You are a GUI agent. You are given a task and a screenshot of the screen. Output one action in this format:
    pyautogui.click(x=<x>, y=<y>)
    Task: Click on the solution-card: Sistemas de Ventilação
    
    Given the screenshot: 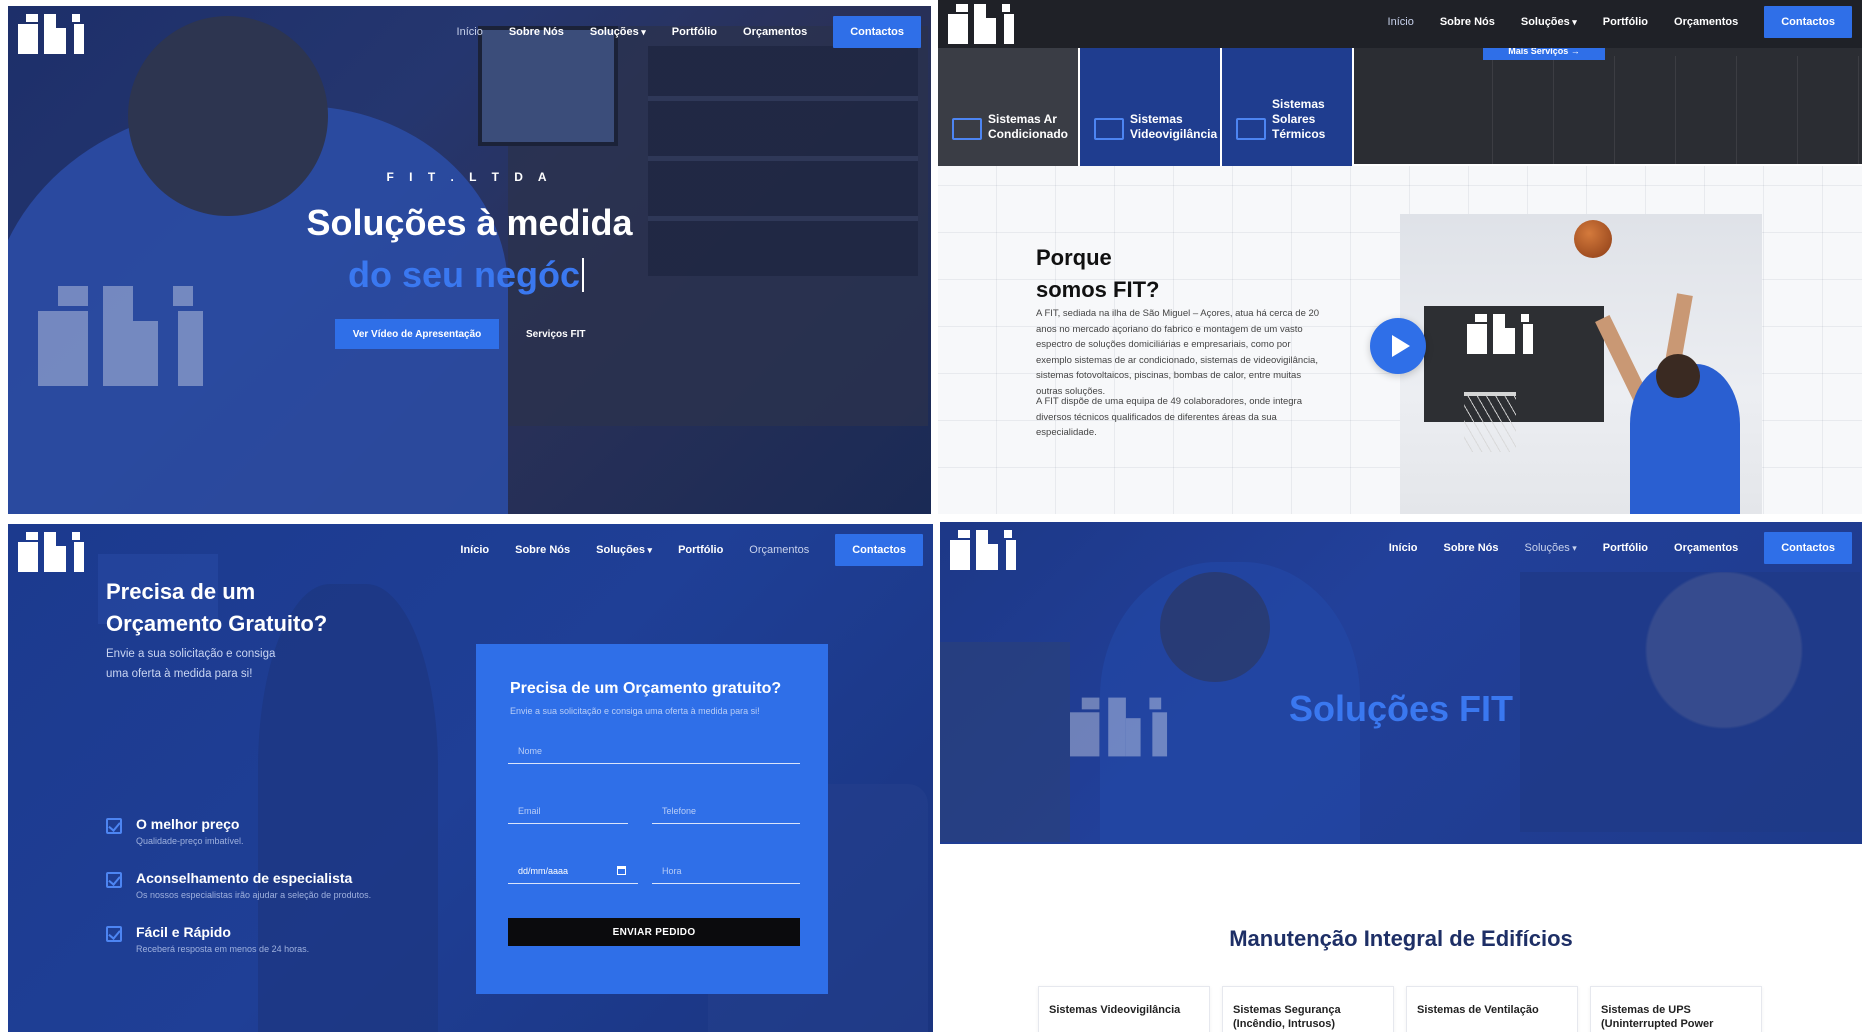 What is the action you would take?
    pyautogui.click(x=1492, y=1009)
    